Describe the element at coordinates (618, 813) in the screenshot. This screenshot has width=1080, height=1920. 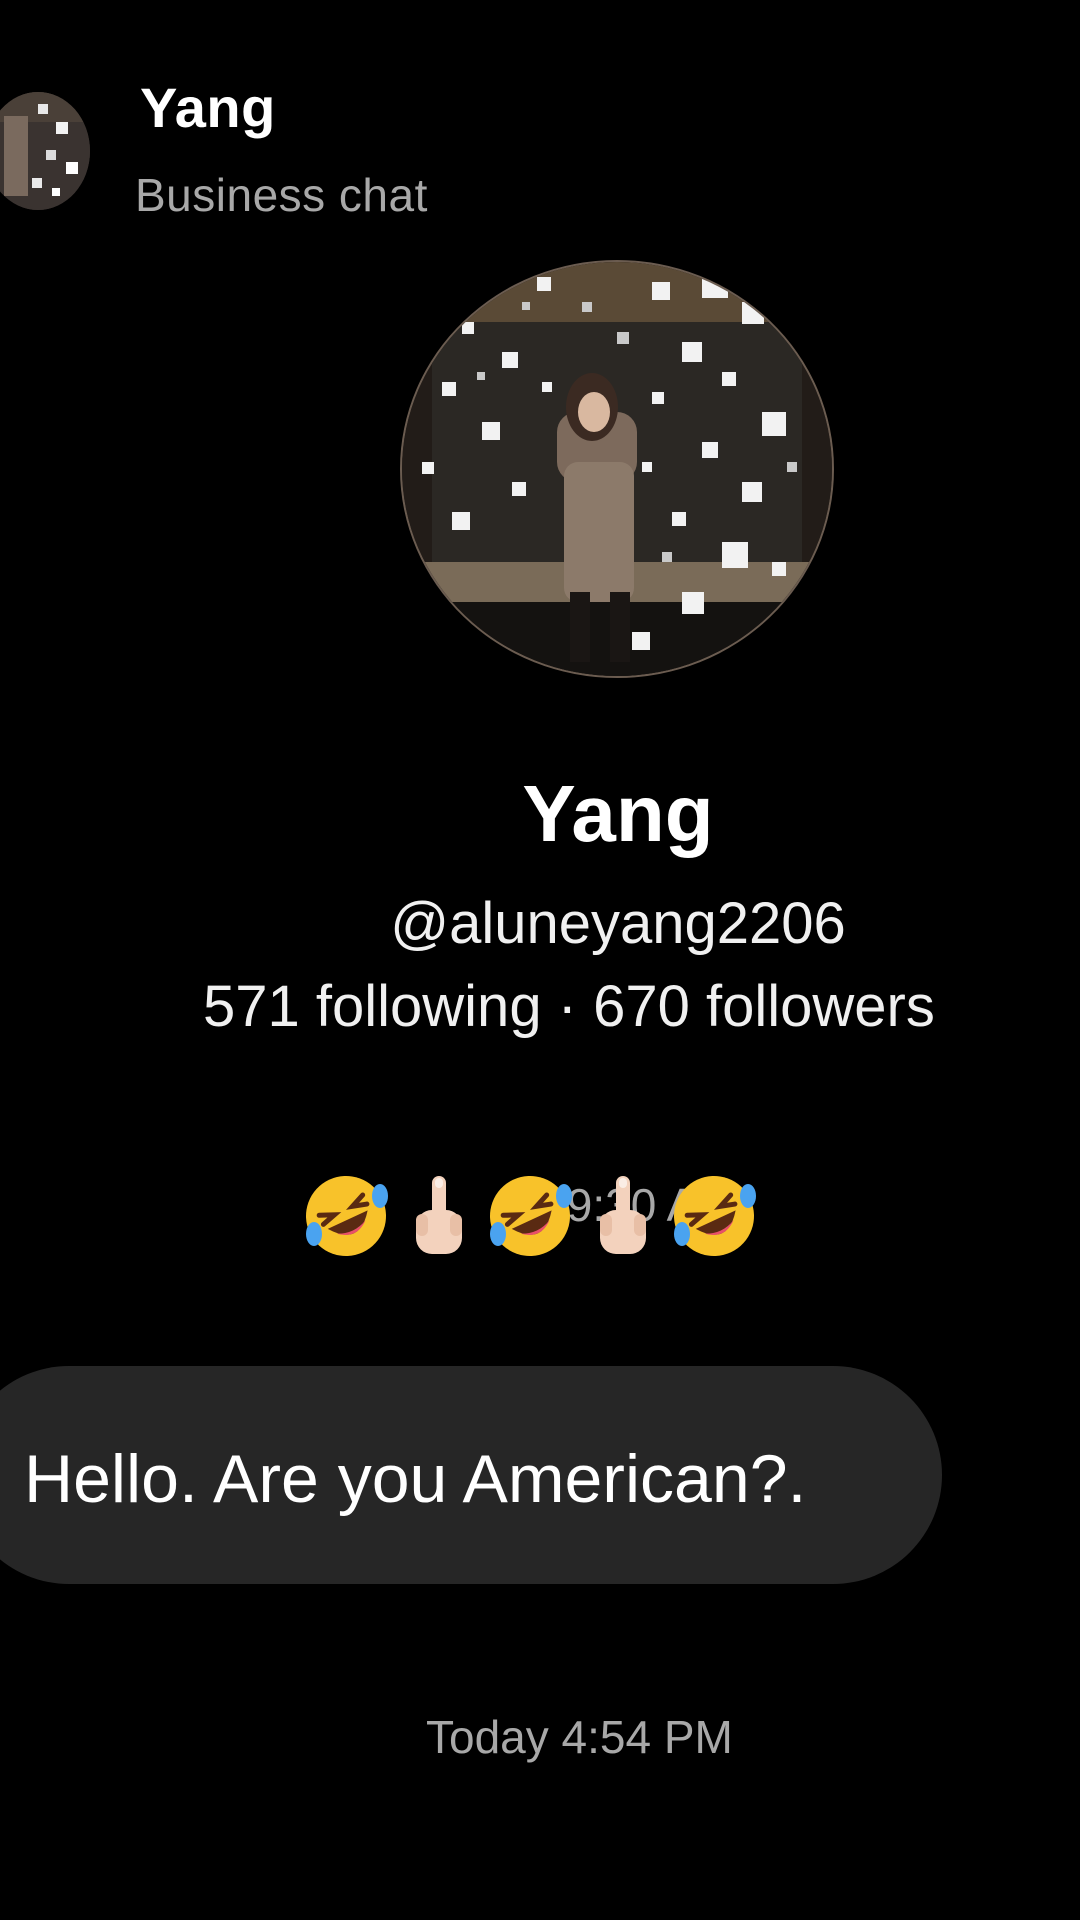
I see `profile-name: Yang` at that location.